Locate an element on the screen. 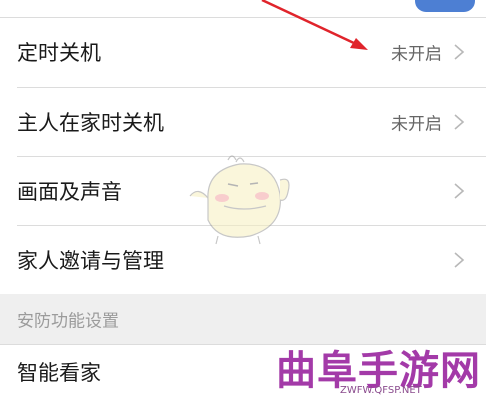 This screenshot has width=486, height=399. settings-item-label: 主人在家时关机 is located at coordinates (90, 123).